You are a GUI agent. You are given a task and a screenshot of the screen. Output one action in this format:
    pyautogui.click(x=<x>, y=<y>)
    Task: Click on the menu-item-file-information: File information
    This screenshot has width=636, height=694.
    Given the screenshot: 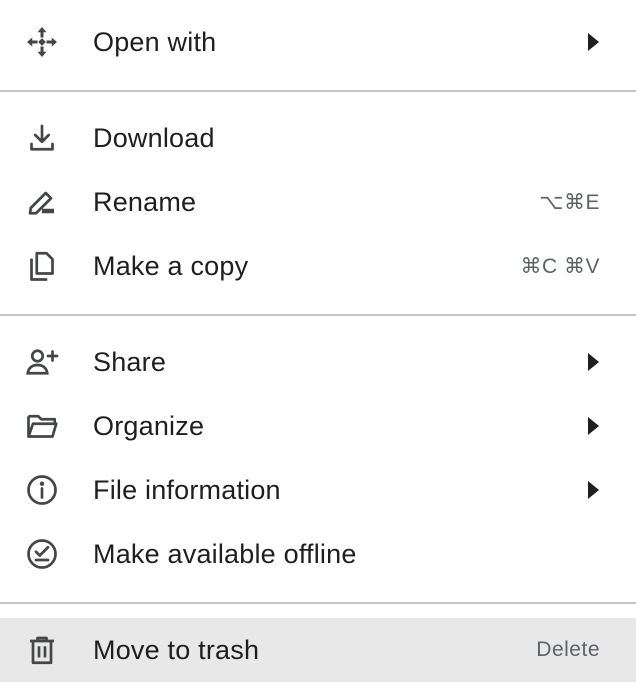 What is the action you would take?
    pyautogui.click(x=318, y=490)
    